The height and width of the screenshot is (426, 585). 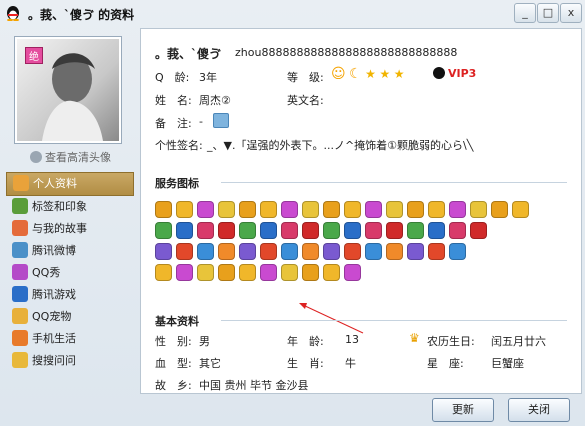 What do you see at coordinates (177, 183) in the screenshot?
I see `service-icons-title: 服务图标` at bounding box center [177, 183].